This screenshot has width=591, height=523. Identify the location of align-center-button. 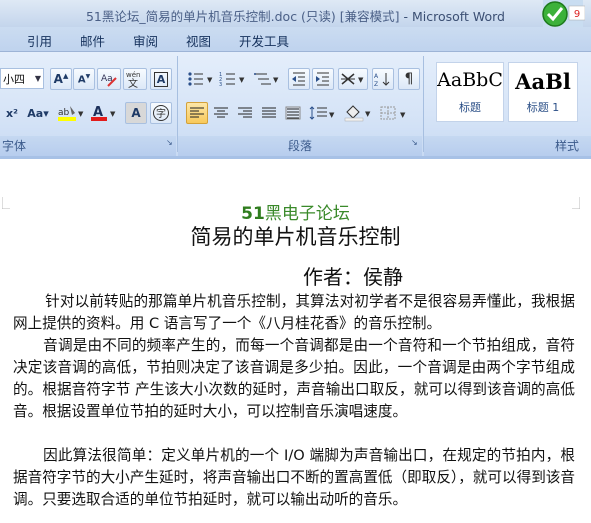
(221, 113).